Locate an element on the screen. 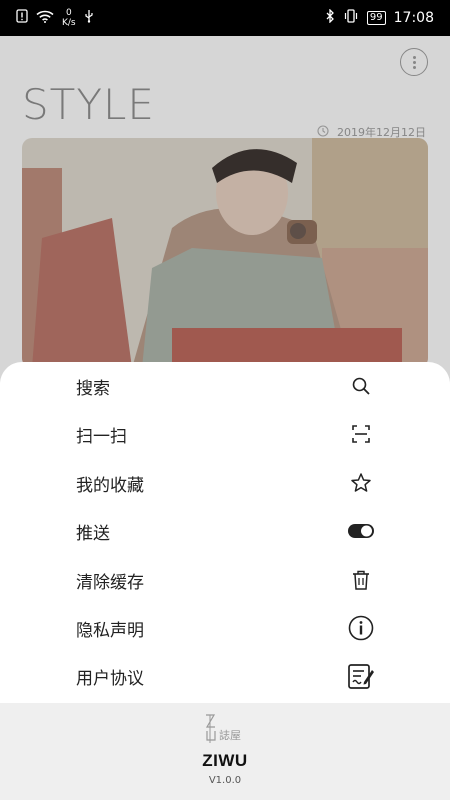 The height and width of the screenshot is (800, 450). info-icon is located at coordinates (361, 628).